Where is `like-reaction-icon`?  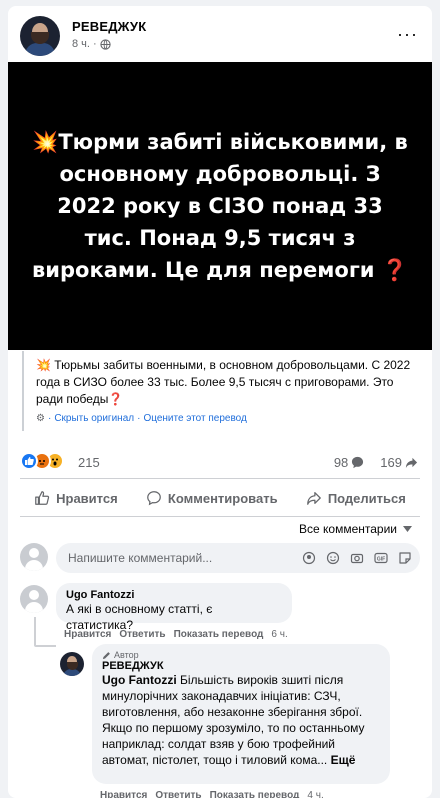 like-reaction-icon is located at coordinates (29, 461).